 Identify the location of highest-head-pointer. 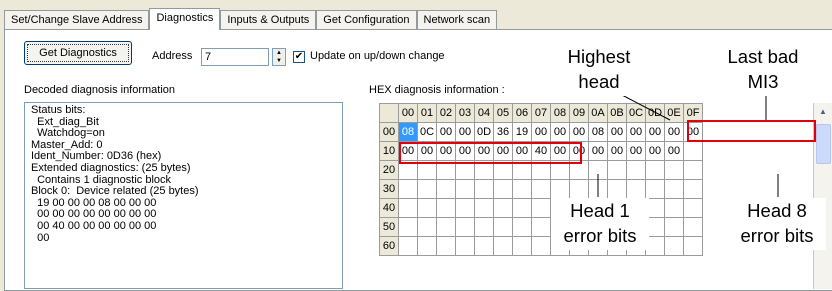
(646, 107).